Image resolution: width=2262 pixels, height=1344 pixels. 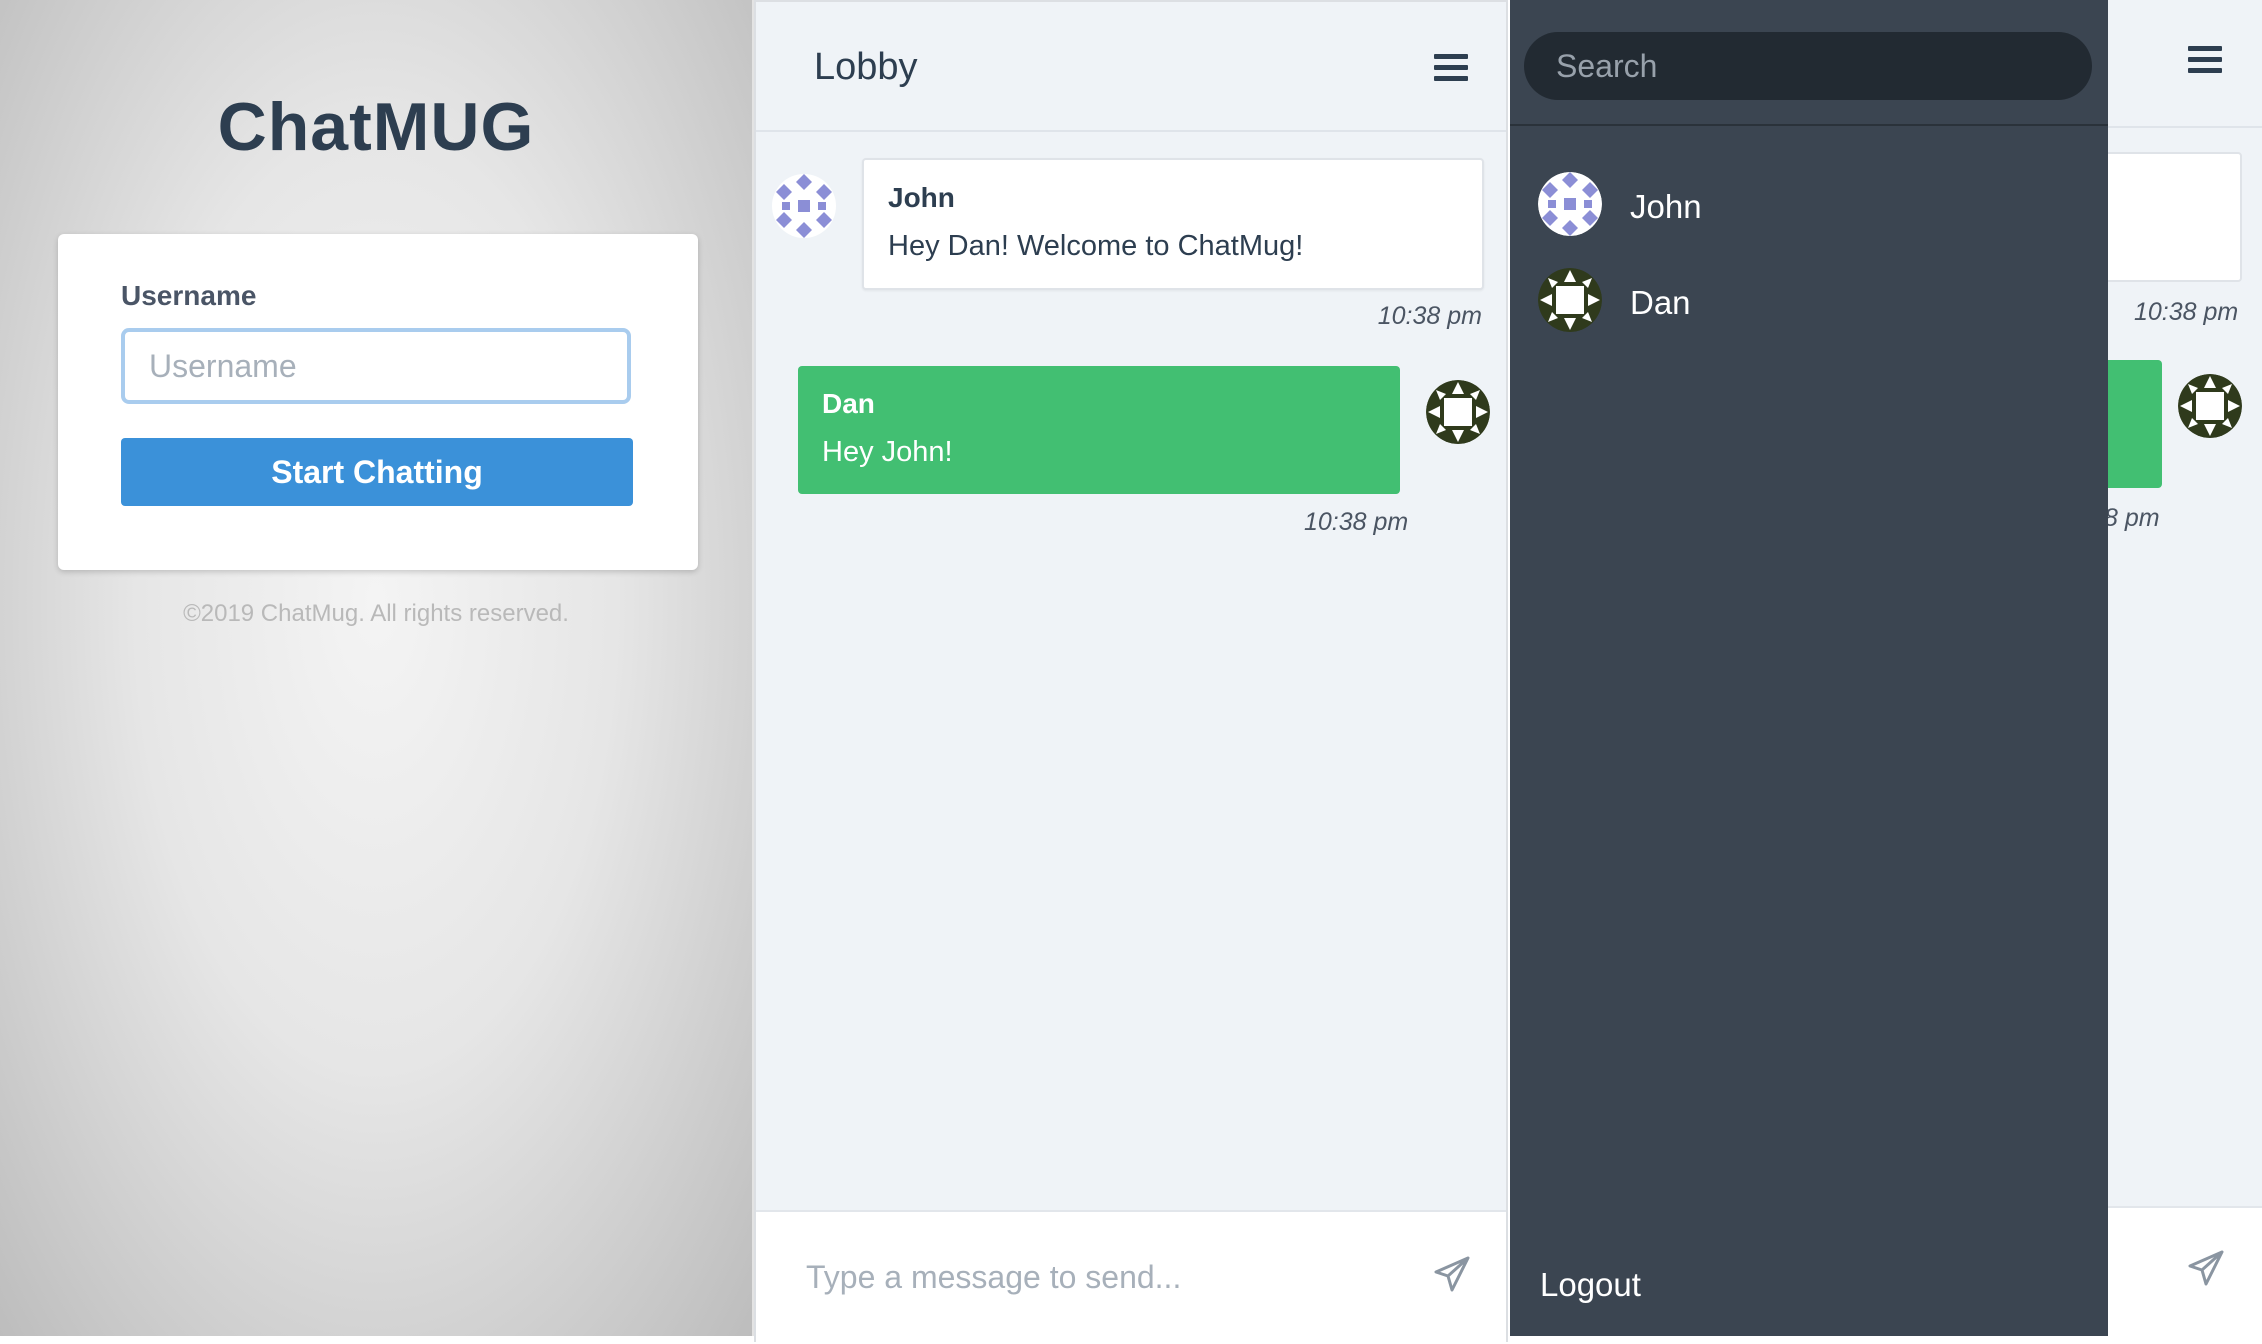 I want to click on user-list-item-dan: Dan, so click(x=1738, y=303).